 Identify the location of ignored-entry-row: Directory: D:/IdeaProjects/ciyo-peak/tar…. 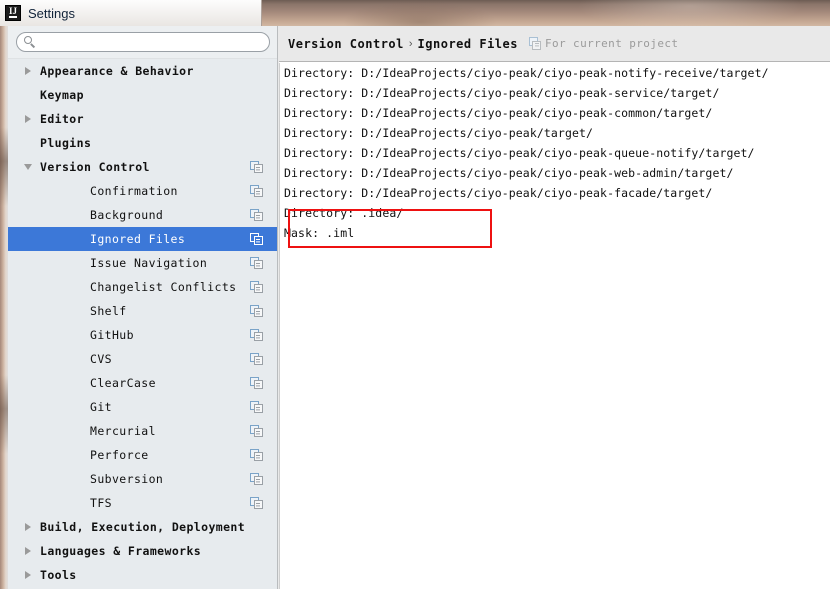
(555, 133).